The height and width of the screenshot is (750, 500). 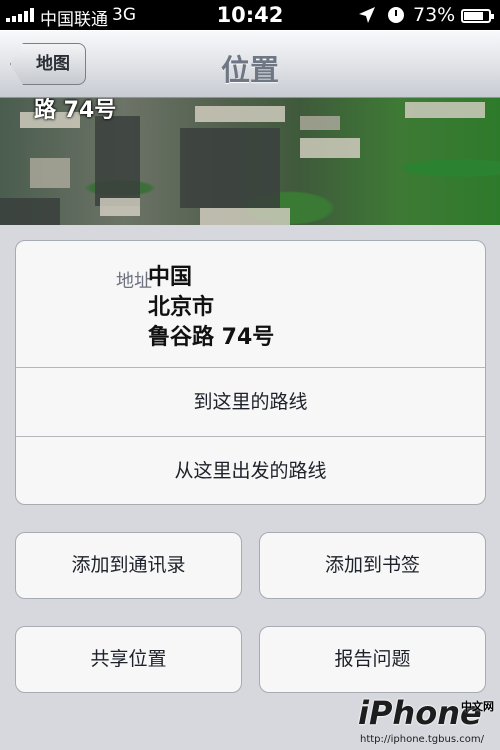 What do you see at coordinates (128, 565) in the screenshot?
I see `add-to-contacts-button: 添加到通讯录` at bounding box center [128, 565].